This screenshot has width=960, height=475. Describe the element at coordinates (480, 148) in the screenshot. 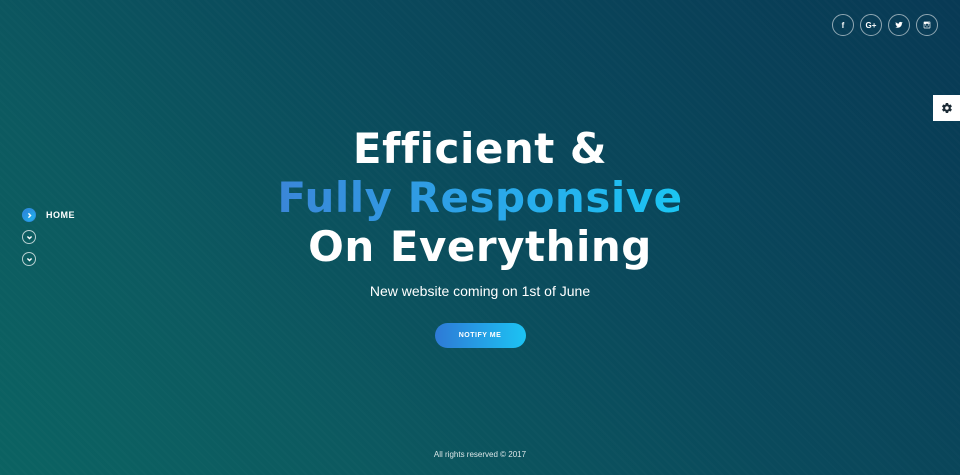

I see `hero-heading-line-1: Efficient &` at that location.